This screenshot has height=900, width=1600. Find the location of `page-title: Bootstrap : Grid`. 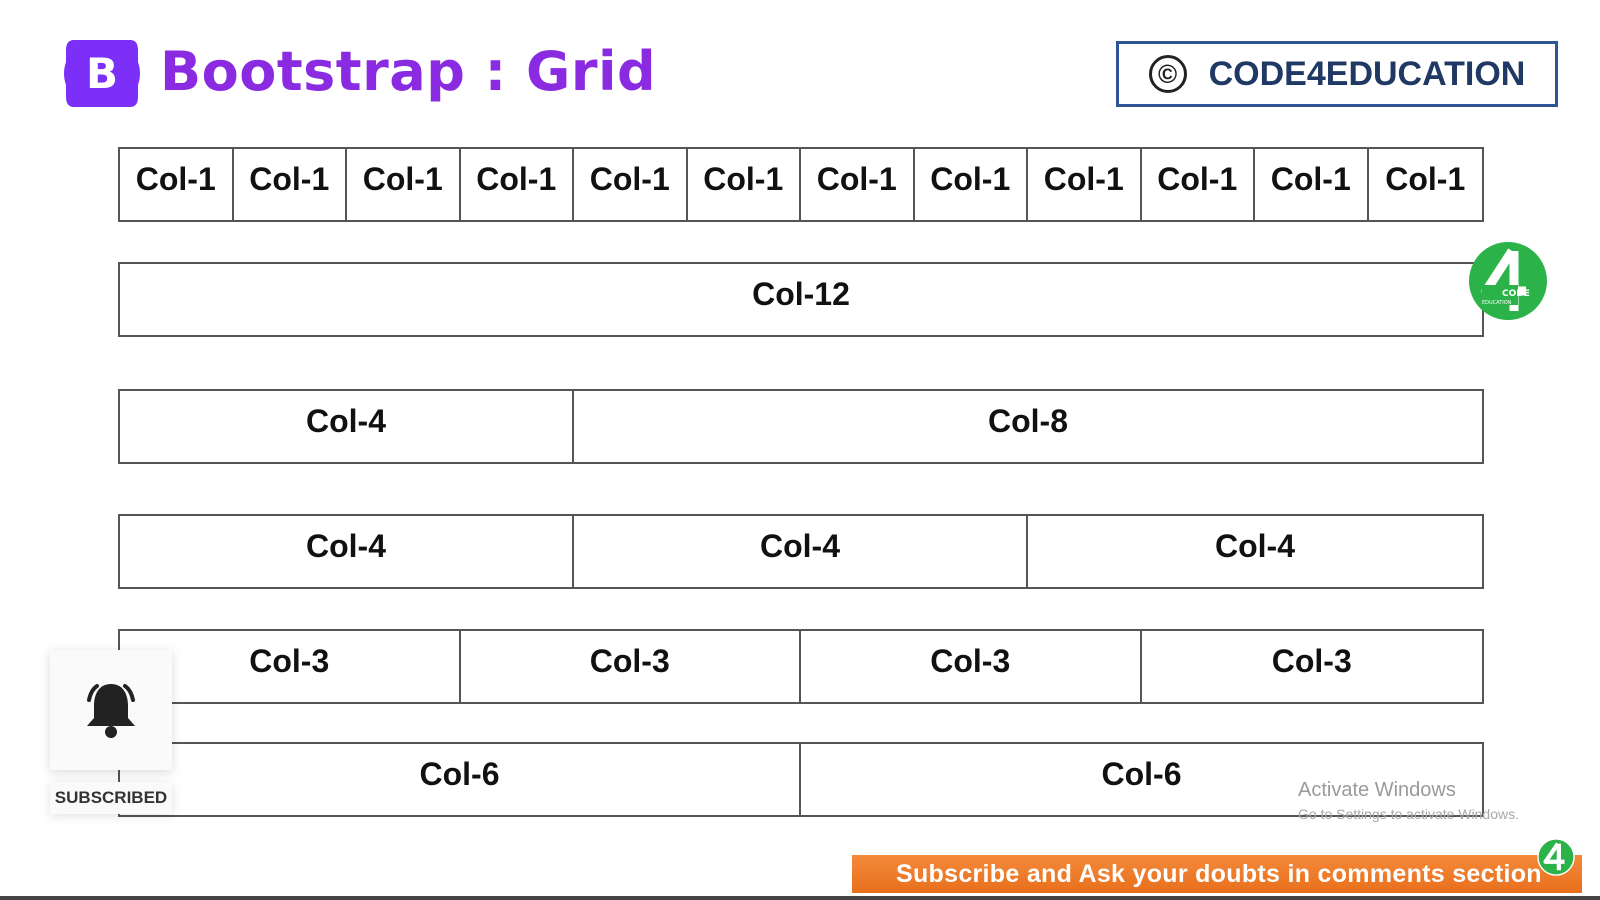

page-title: Bootstrap : Grid is located at coordinates (408, 71).